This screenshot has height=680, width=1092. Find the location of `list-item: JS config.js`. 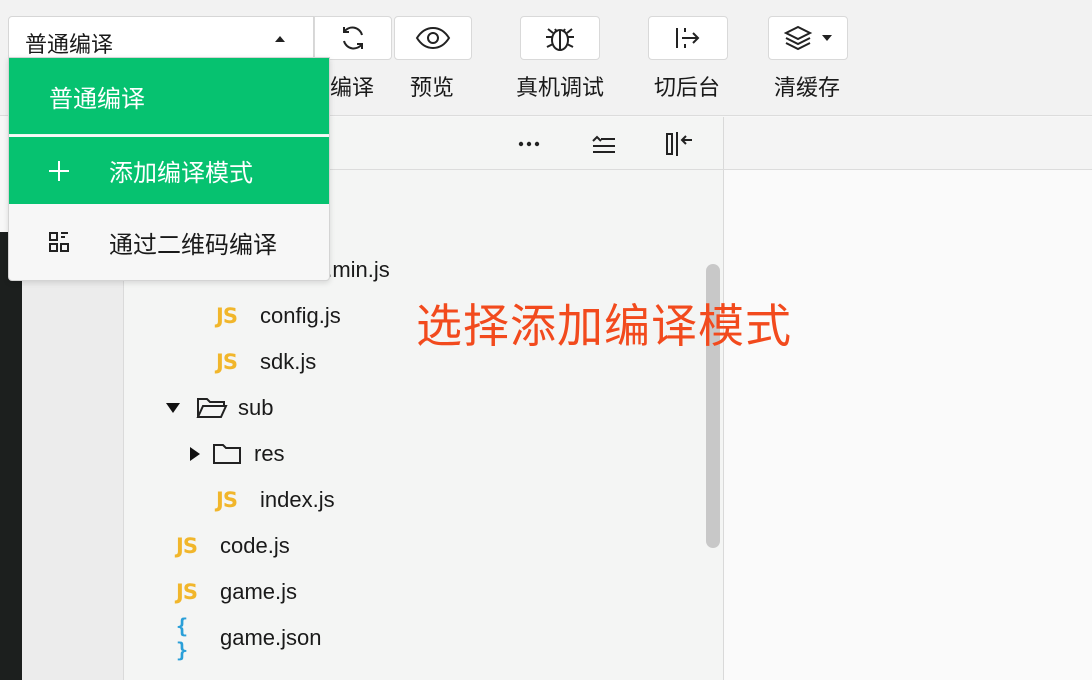

list-item: JS config.js is located at coordinates (278, 316).